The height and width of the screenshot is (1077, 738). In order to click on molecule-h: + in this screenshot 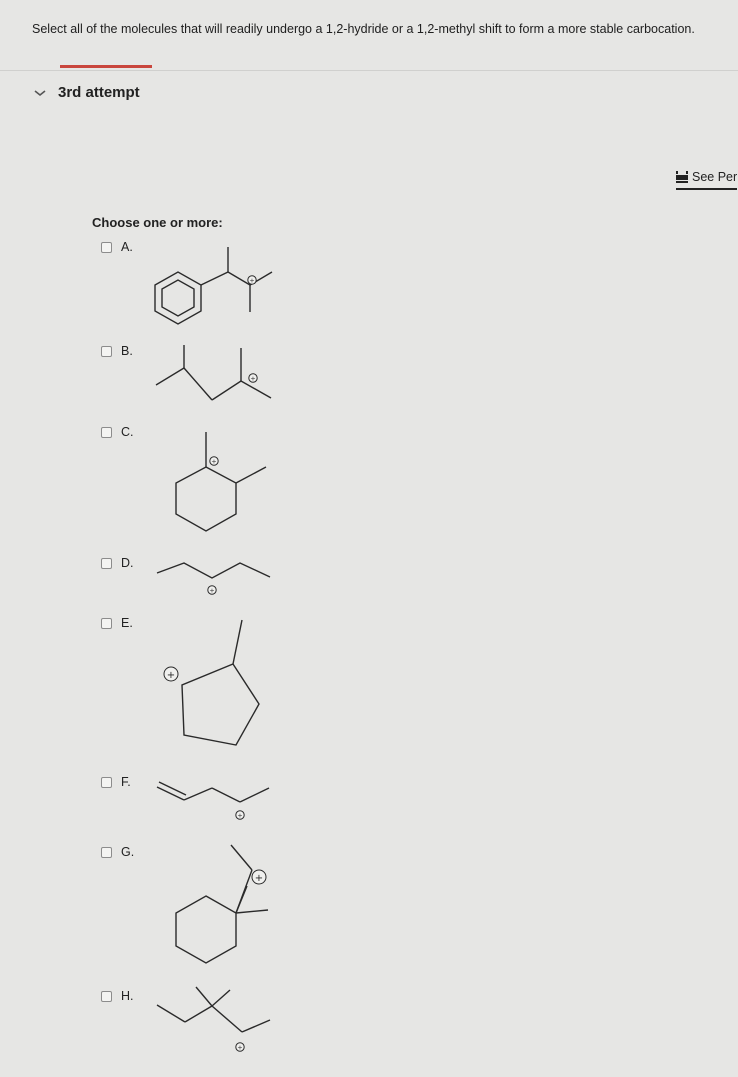, I will do `click(213, 1019)`.